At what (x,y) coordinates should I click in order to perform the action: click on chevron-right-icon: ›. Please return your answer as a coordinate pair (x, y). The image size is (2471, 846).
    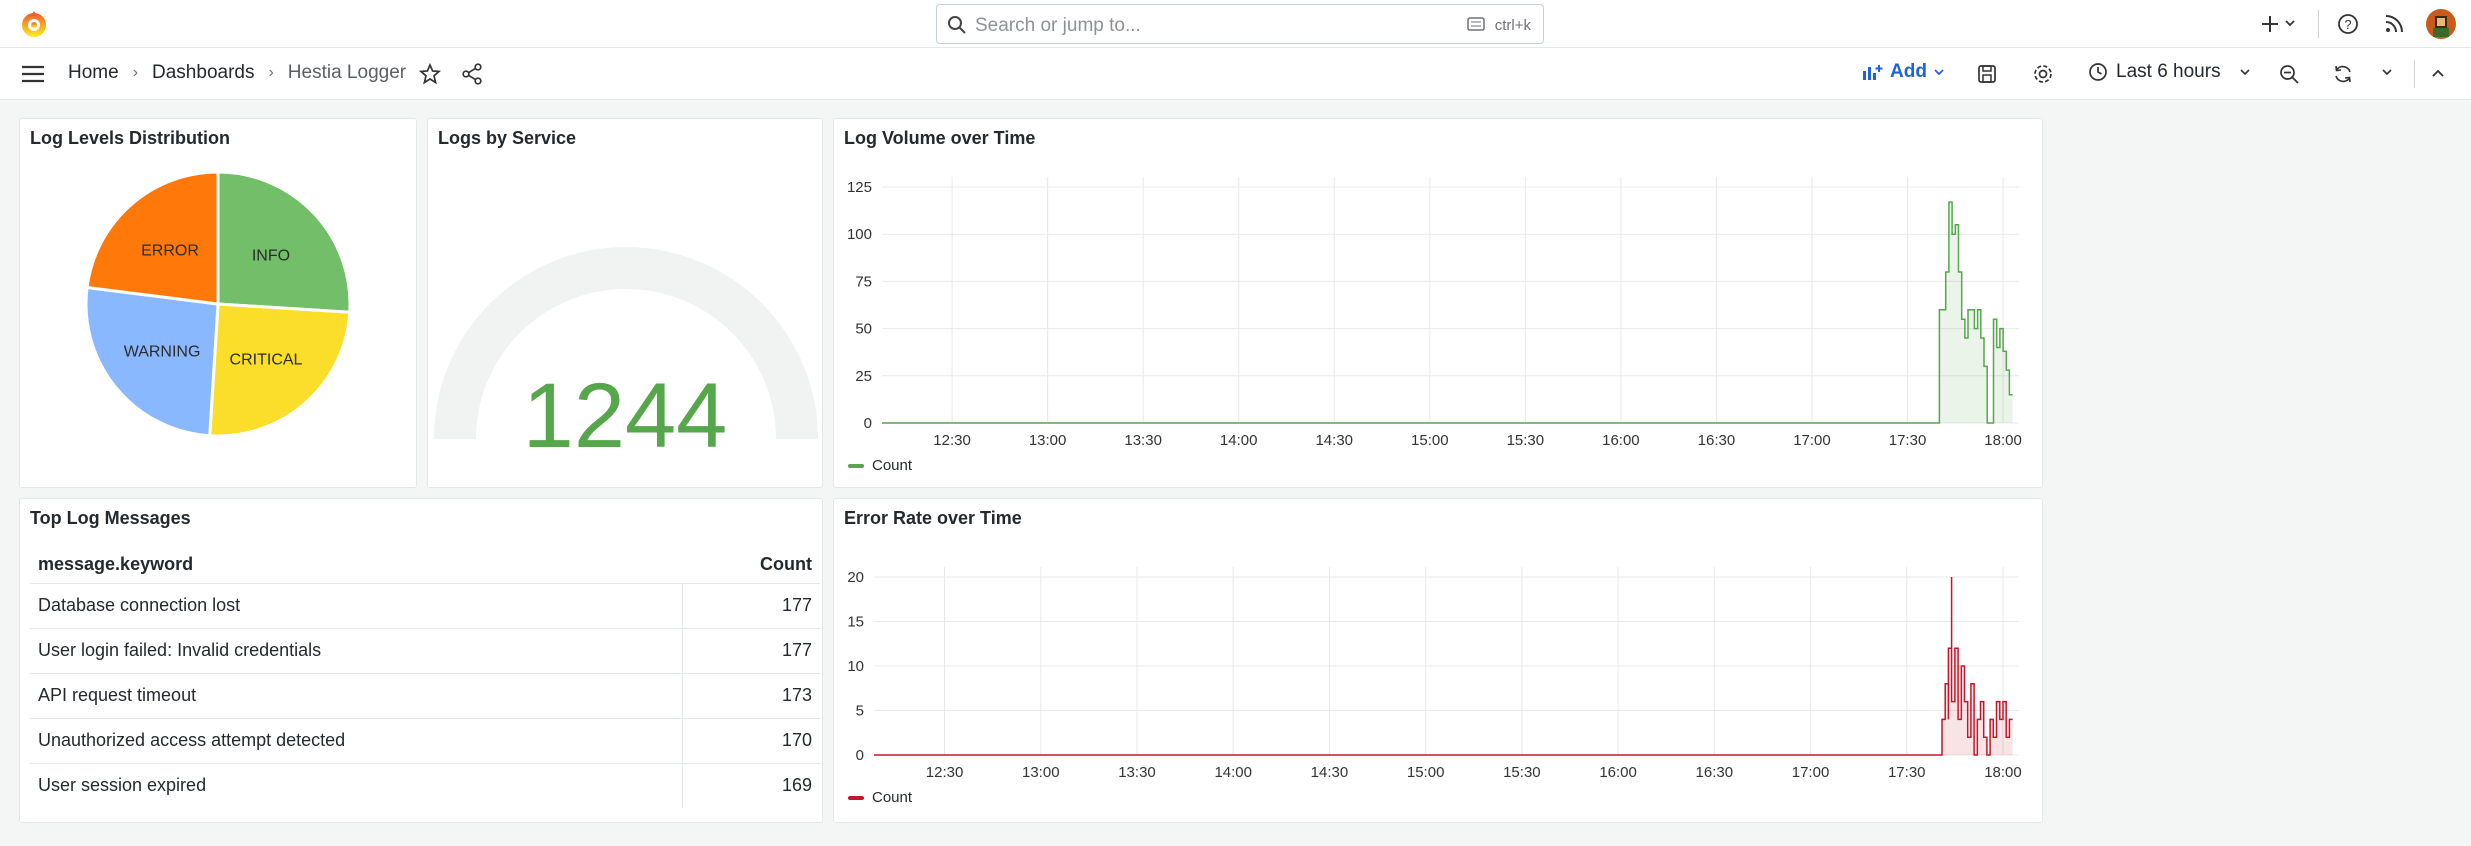
    Looking at the image, I should click on (135, 72).